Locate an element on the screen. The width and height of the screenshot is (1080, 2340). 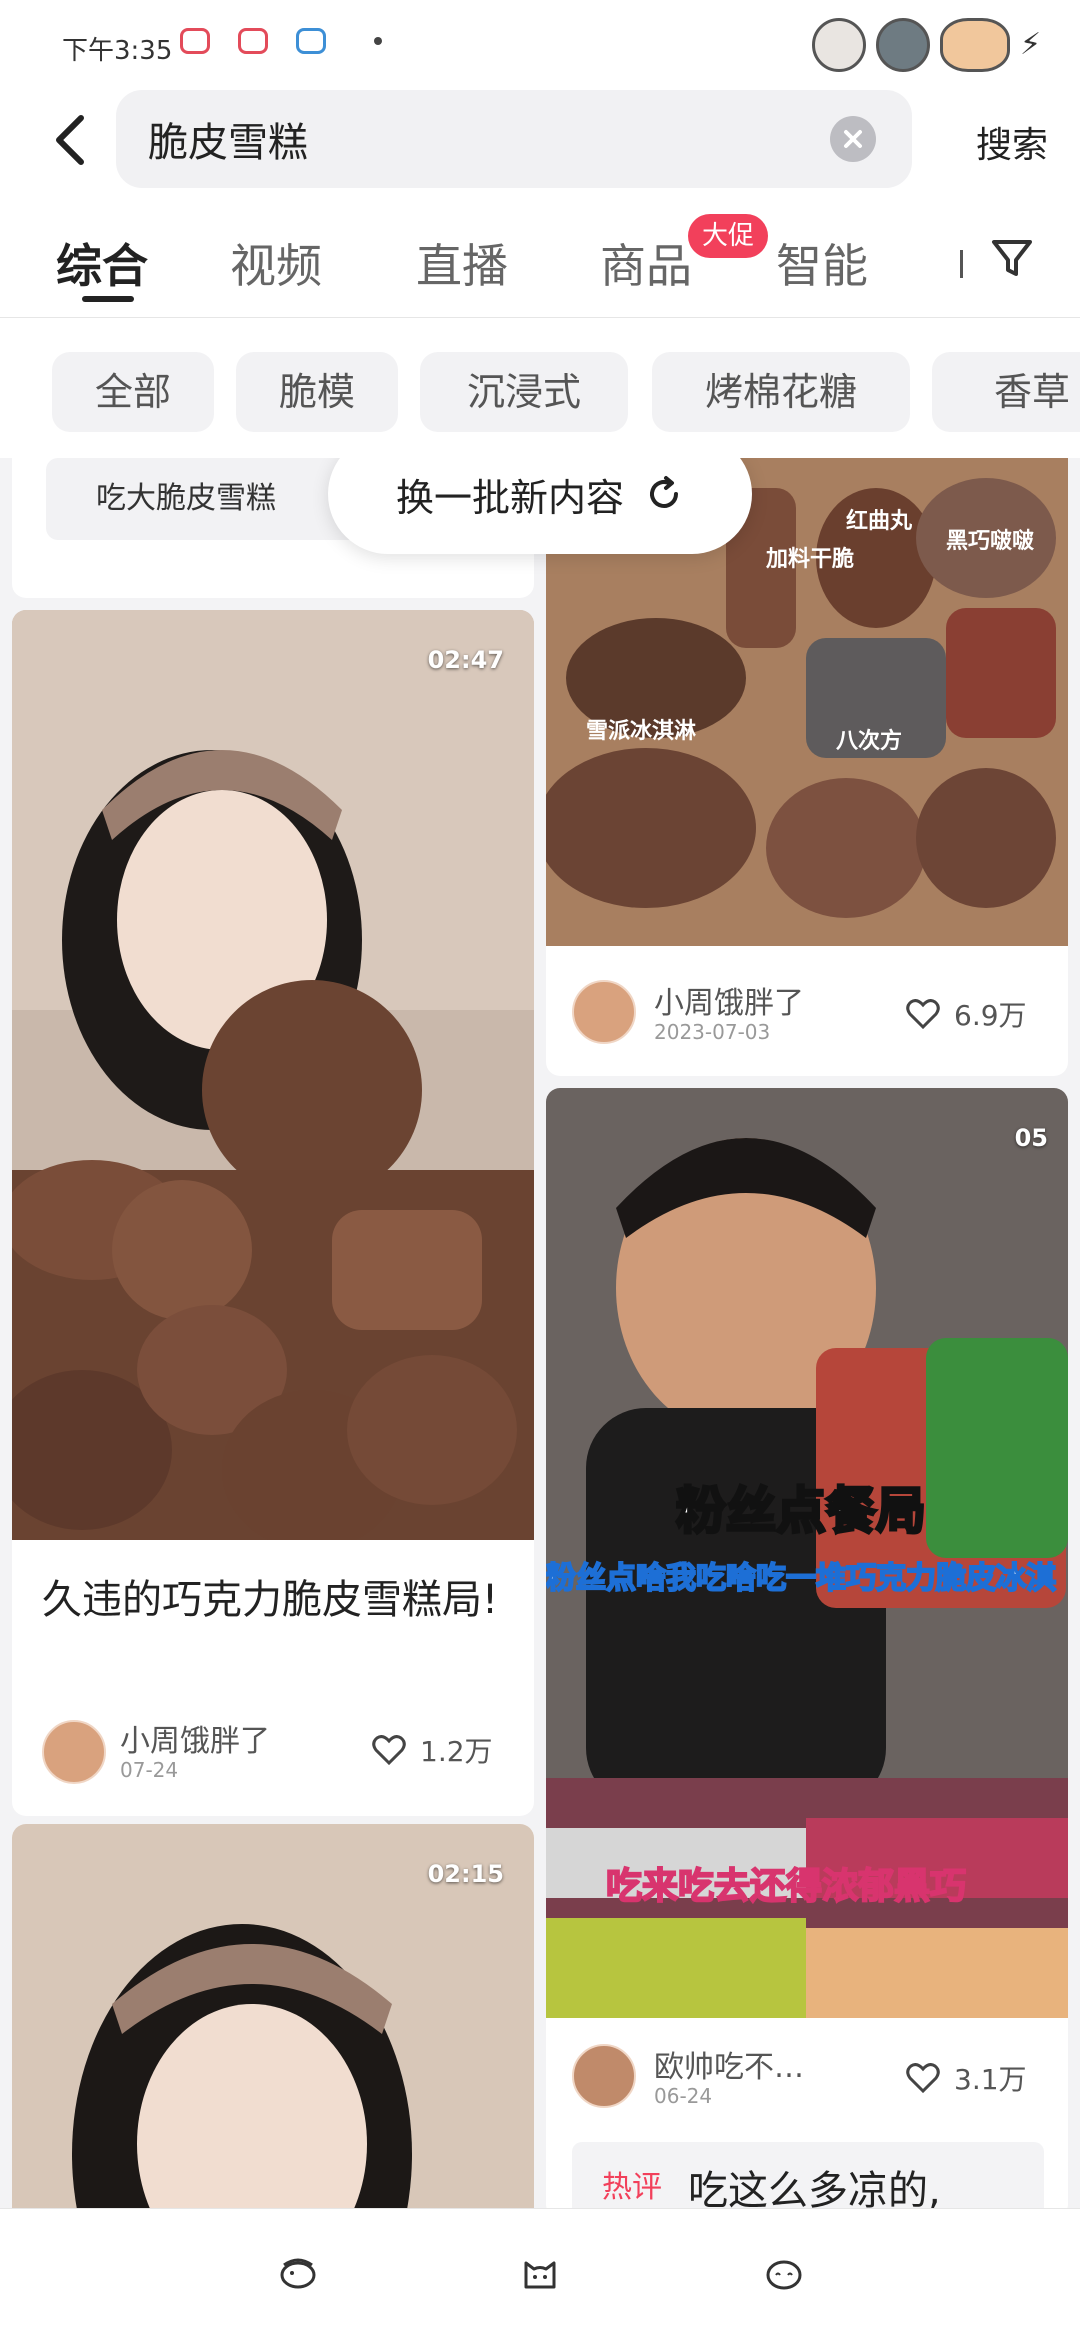
post-date: 2023-07-03 is located at coordinates (712, 1032).